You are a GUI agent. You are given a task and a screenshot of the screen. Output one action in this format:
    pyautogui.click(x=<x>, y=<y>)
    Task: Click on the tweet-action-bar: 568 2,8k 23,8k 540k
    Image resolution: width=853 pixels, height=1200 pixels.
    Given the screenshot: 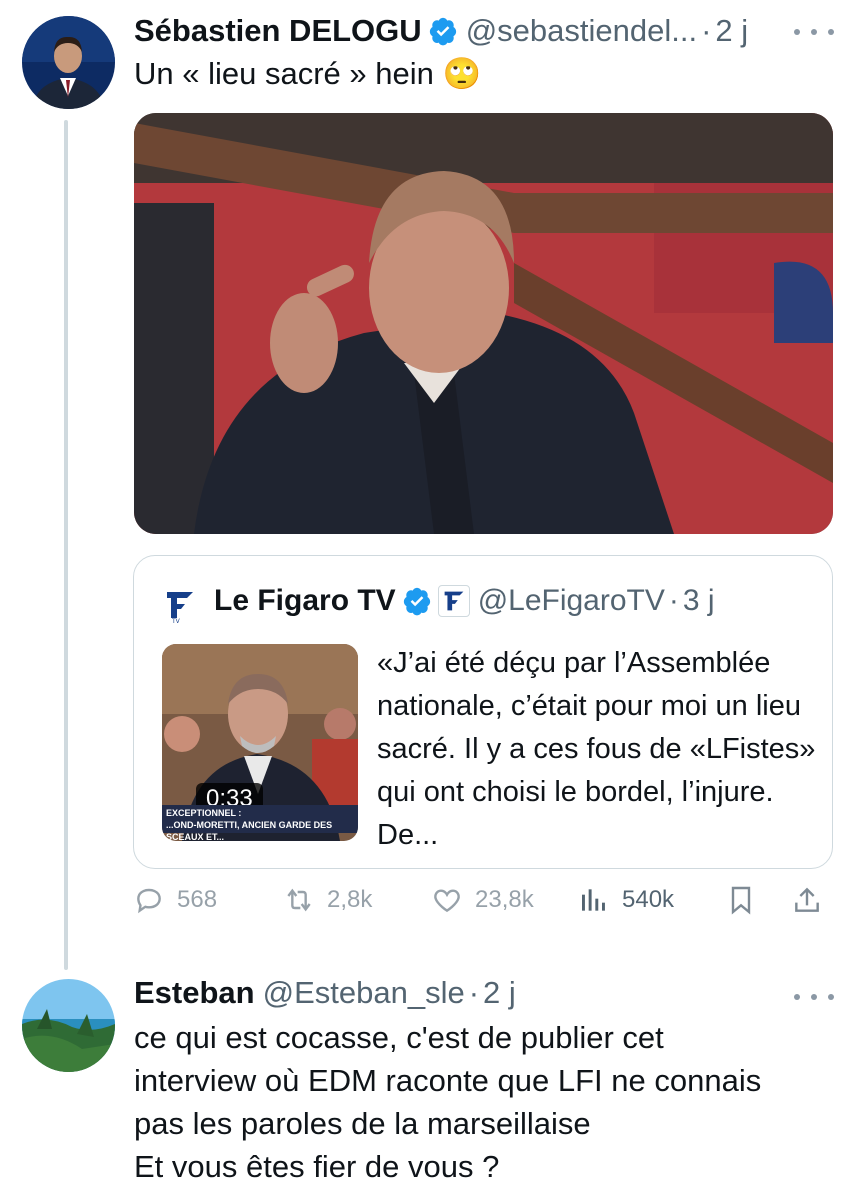 What is the action you would take?
    pyautogui.click(x=483, y=906)
    